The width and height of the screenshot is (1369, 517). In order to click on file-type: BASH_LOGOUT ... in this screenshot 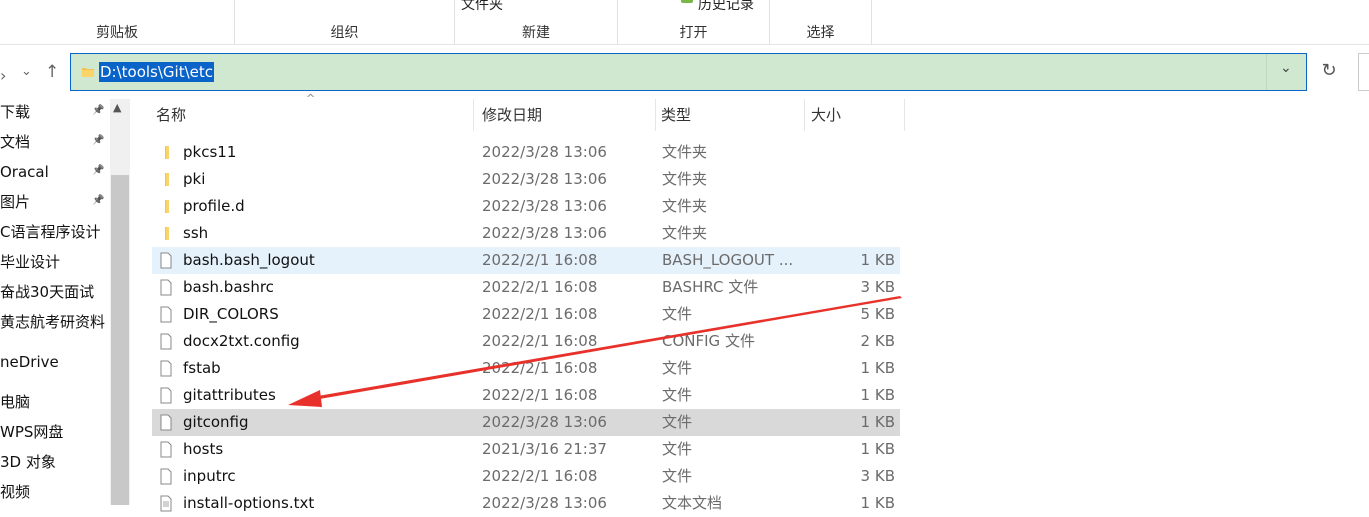, I will do `click(728, 260)`.